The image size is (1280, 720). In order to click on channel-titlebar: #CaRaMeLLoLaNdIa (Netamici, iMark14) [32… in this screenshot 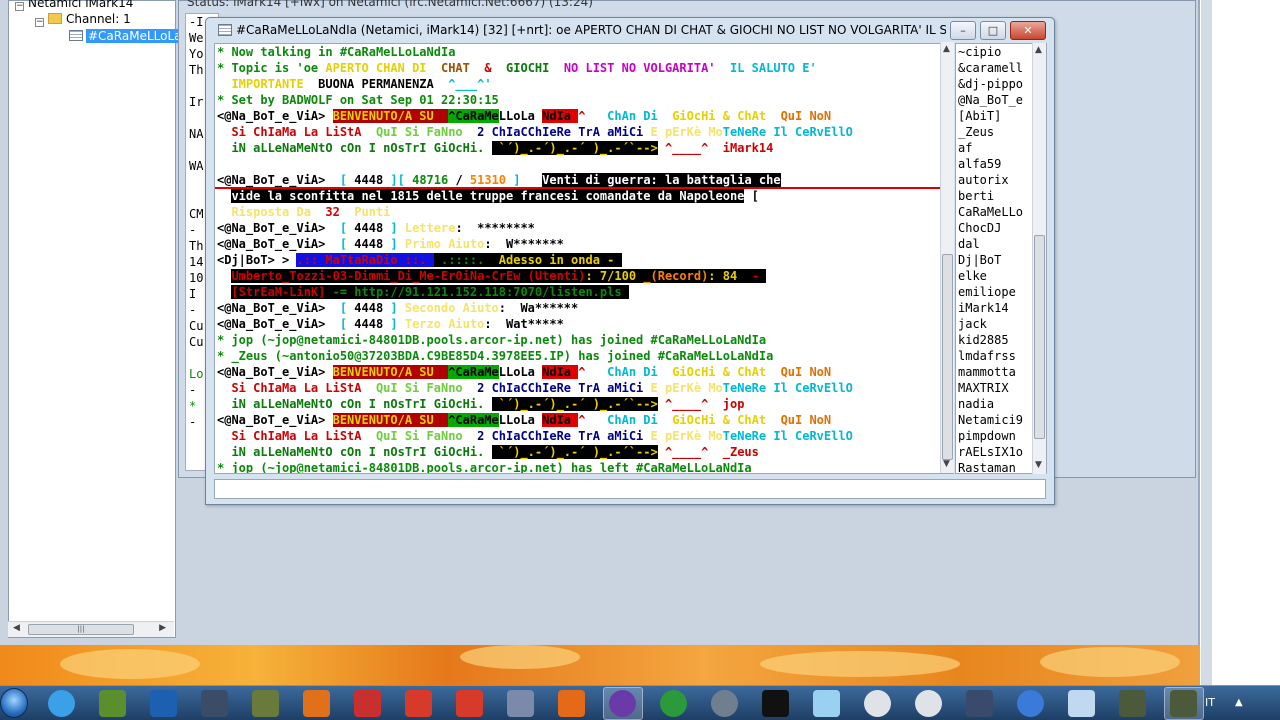, I will do `click(630, 31)`.